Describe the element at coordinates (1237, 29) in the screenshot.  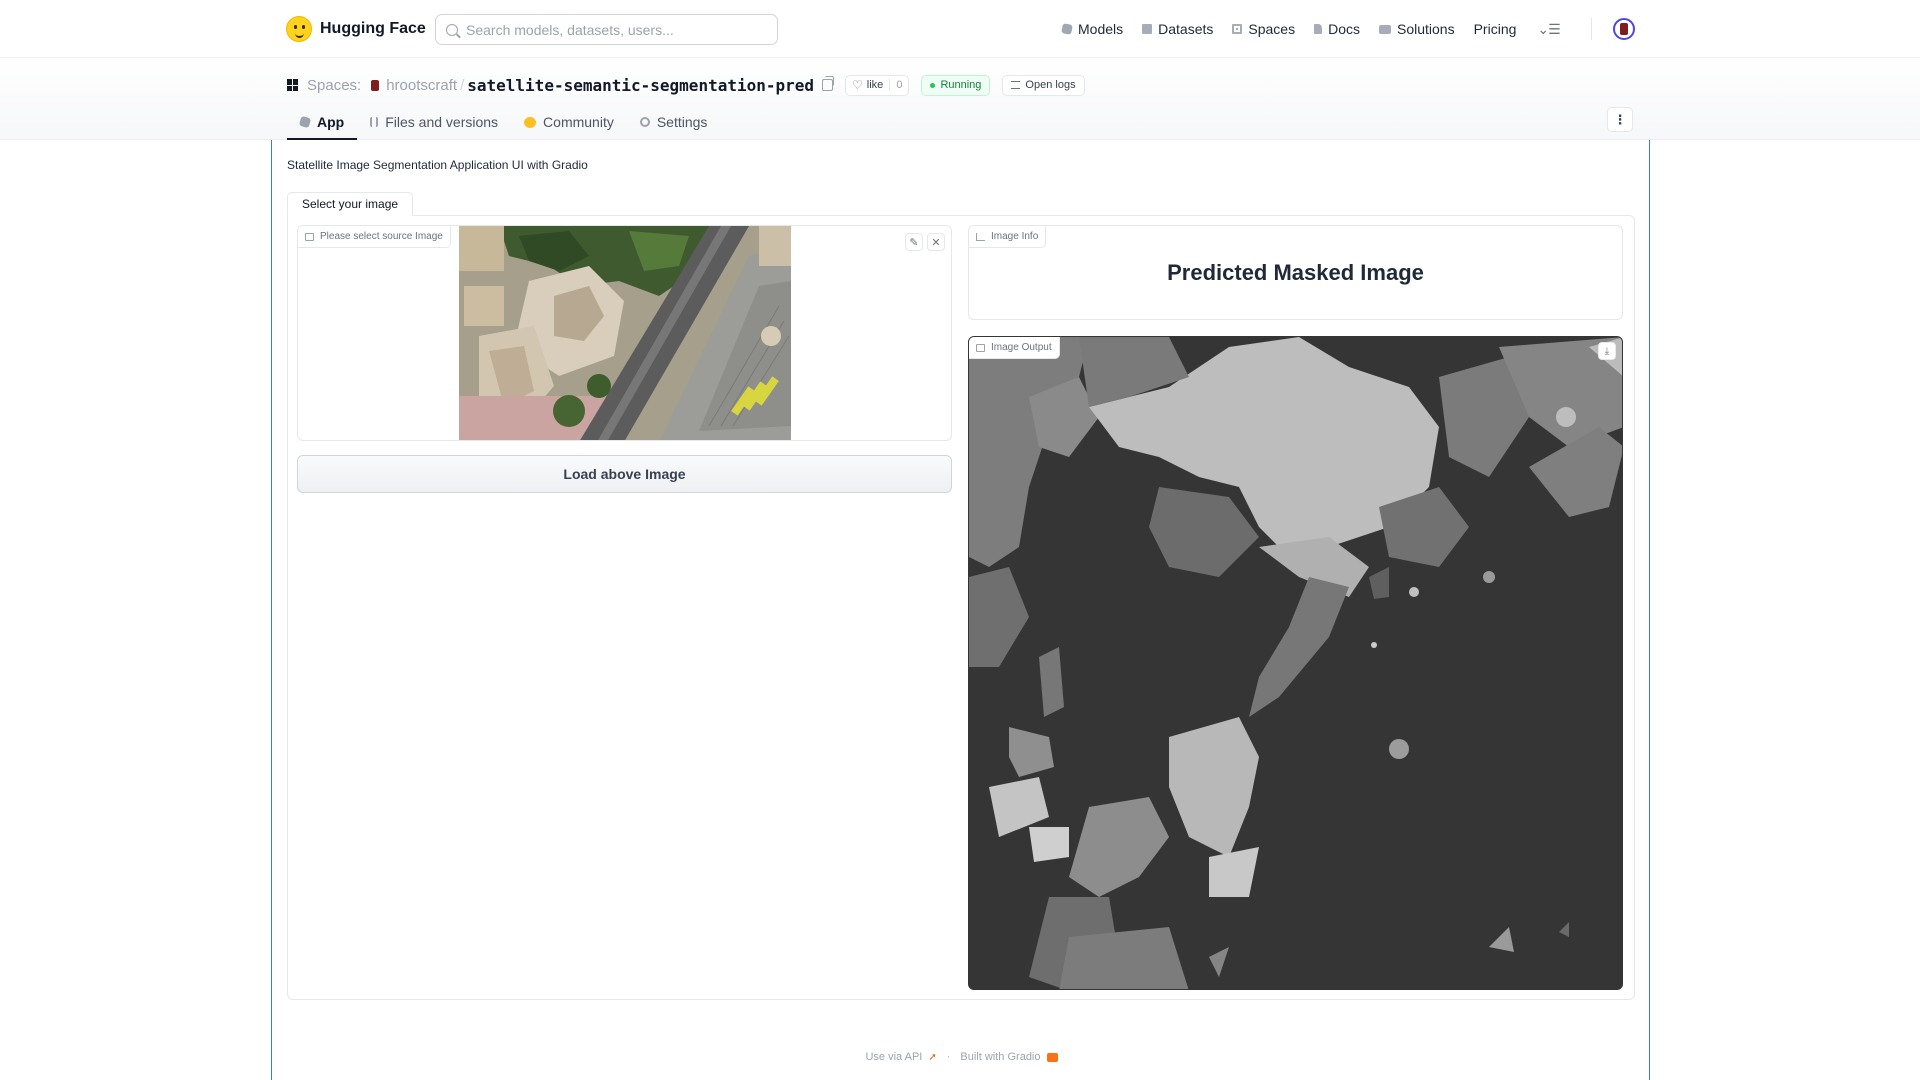
I see `spaces-icon` at that location.